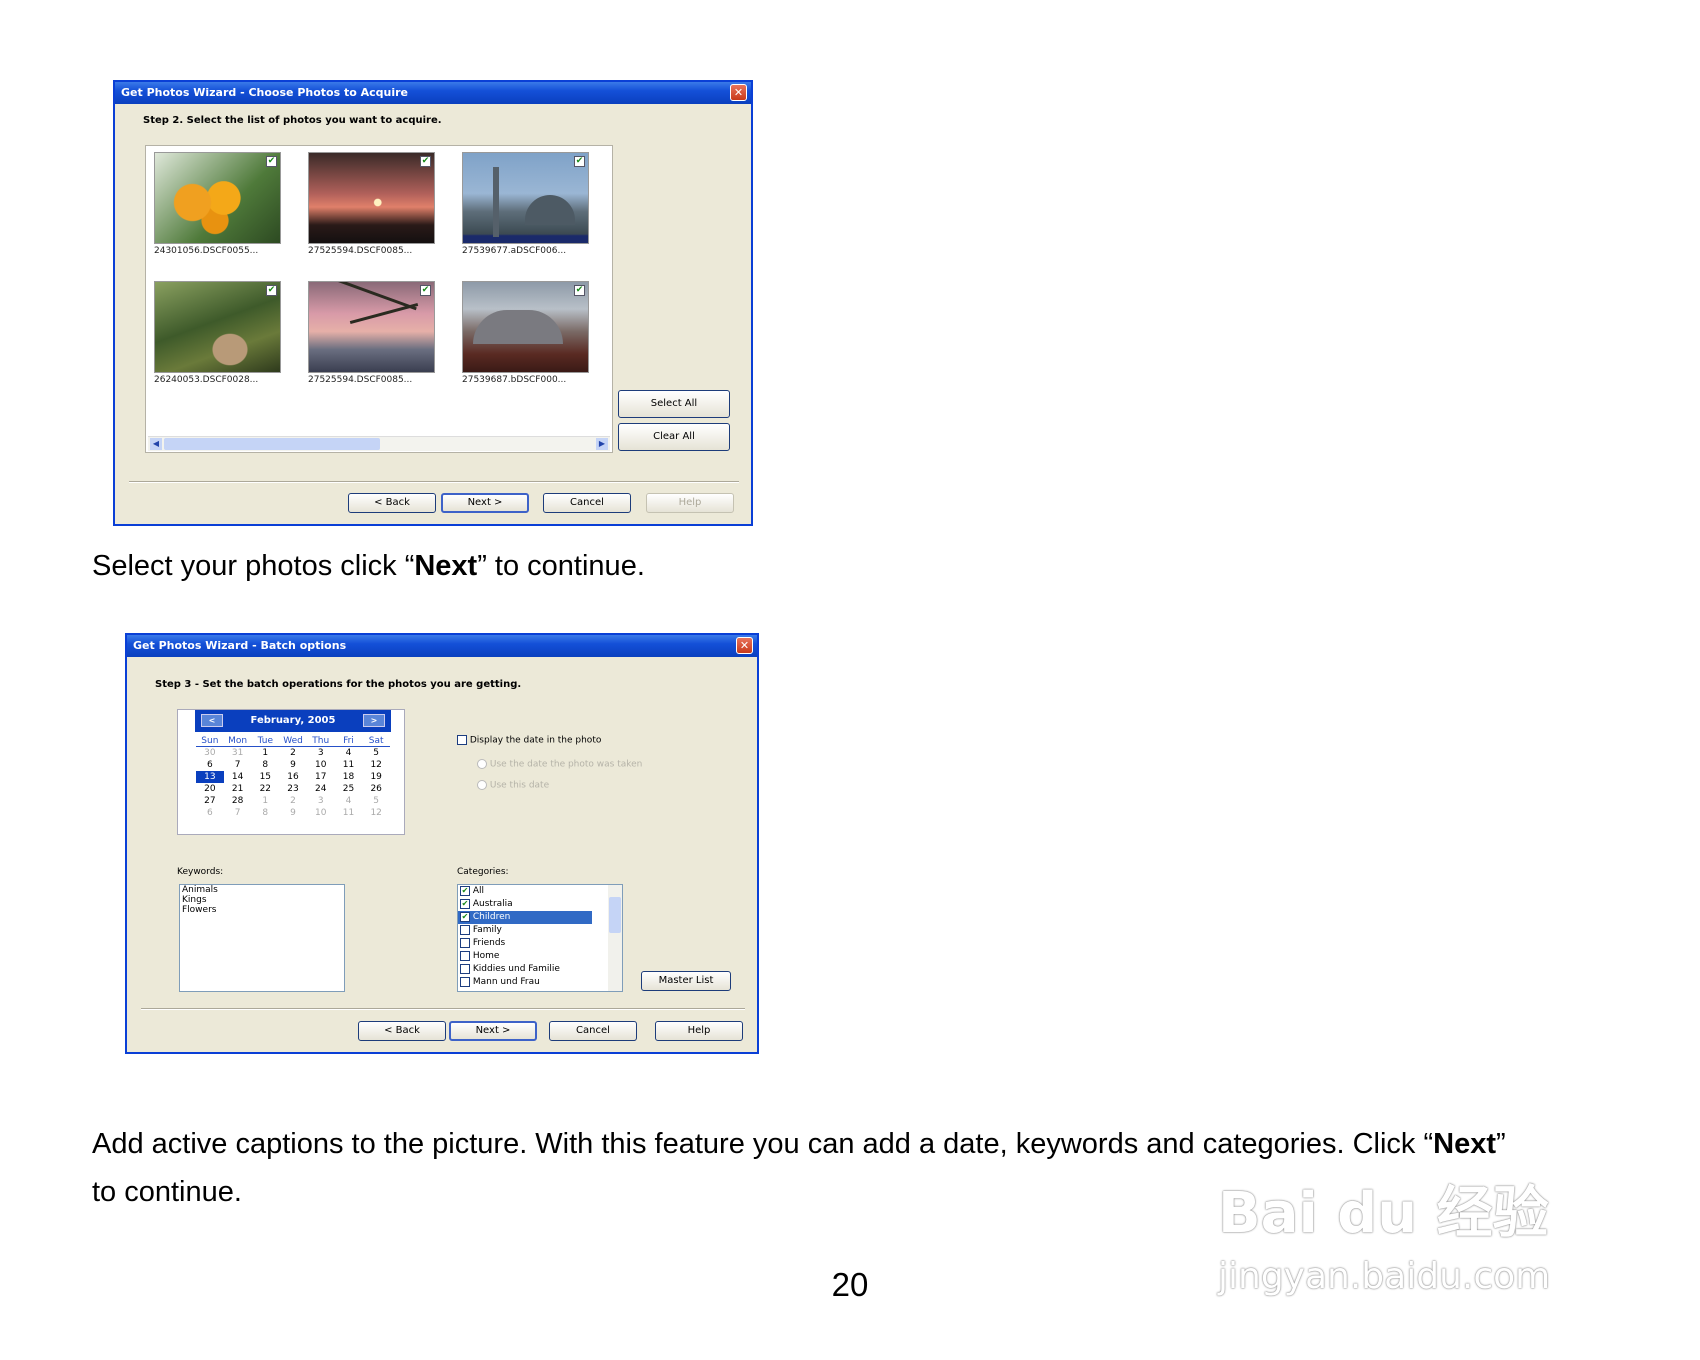  What do you see at coordinates (525, 917) in the screenshot?
I see `category-item-selected: ✔ Children` at bounding box center [525, 917].